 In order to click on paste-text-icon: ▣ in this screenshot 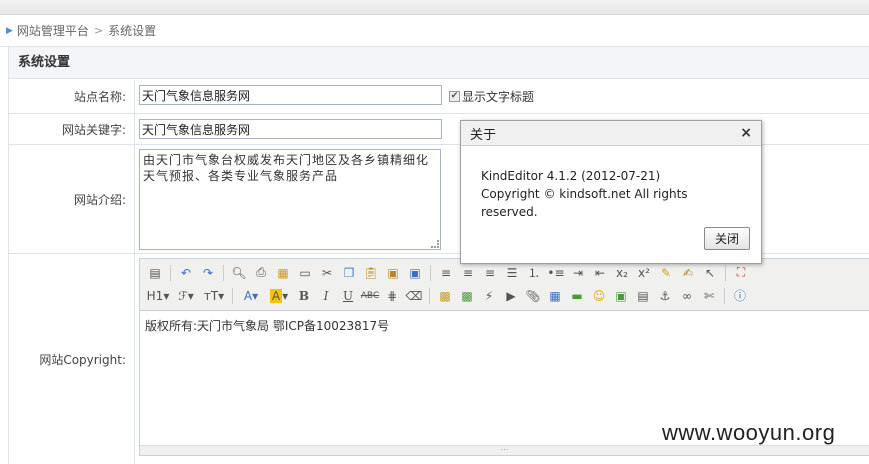, I will do `click(393, 273)`.